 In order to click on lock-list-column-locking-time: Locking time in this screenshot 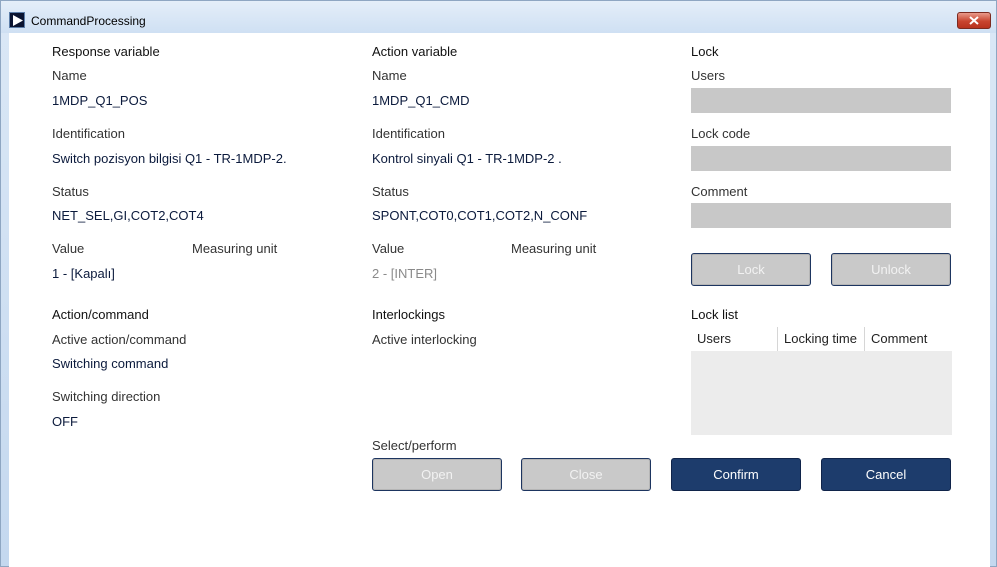, I will do `click(821, 339)`.